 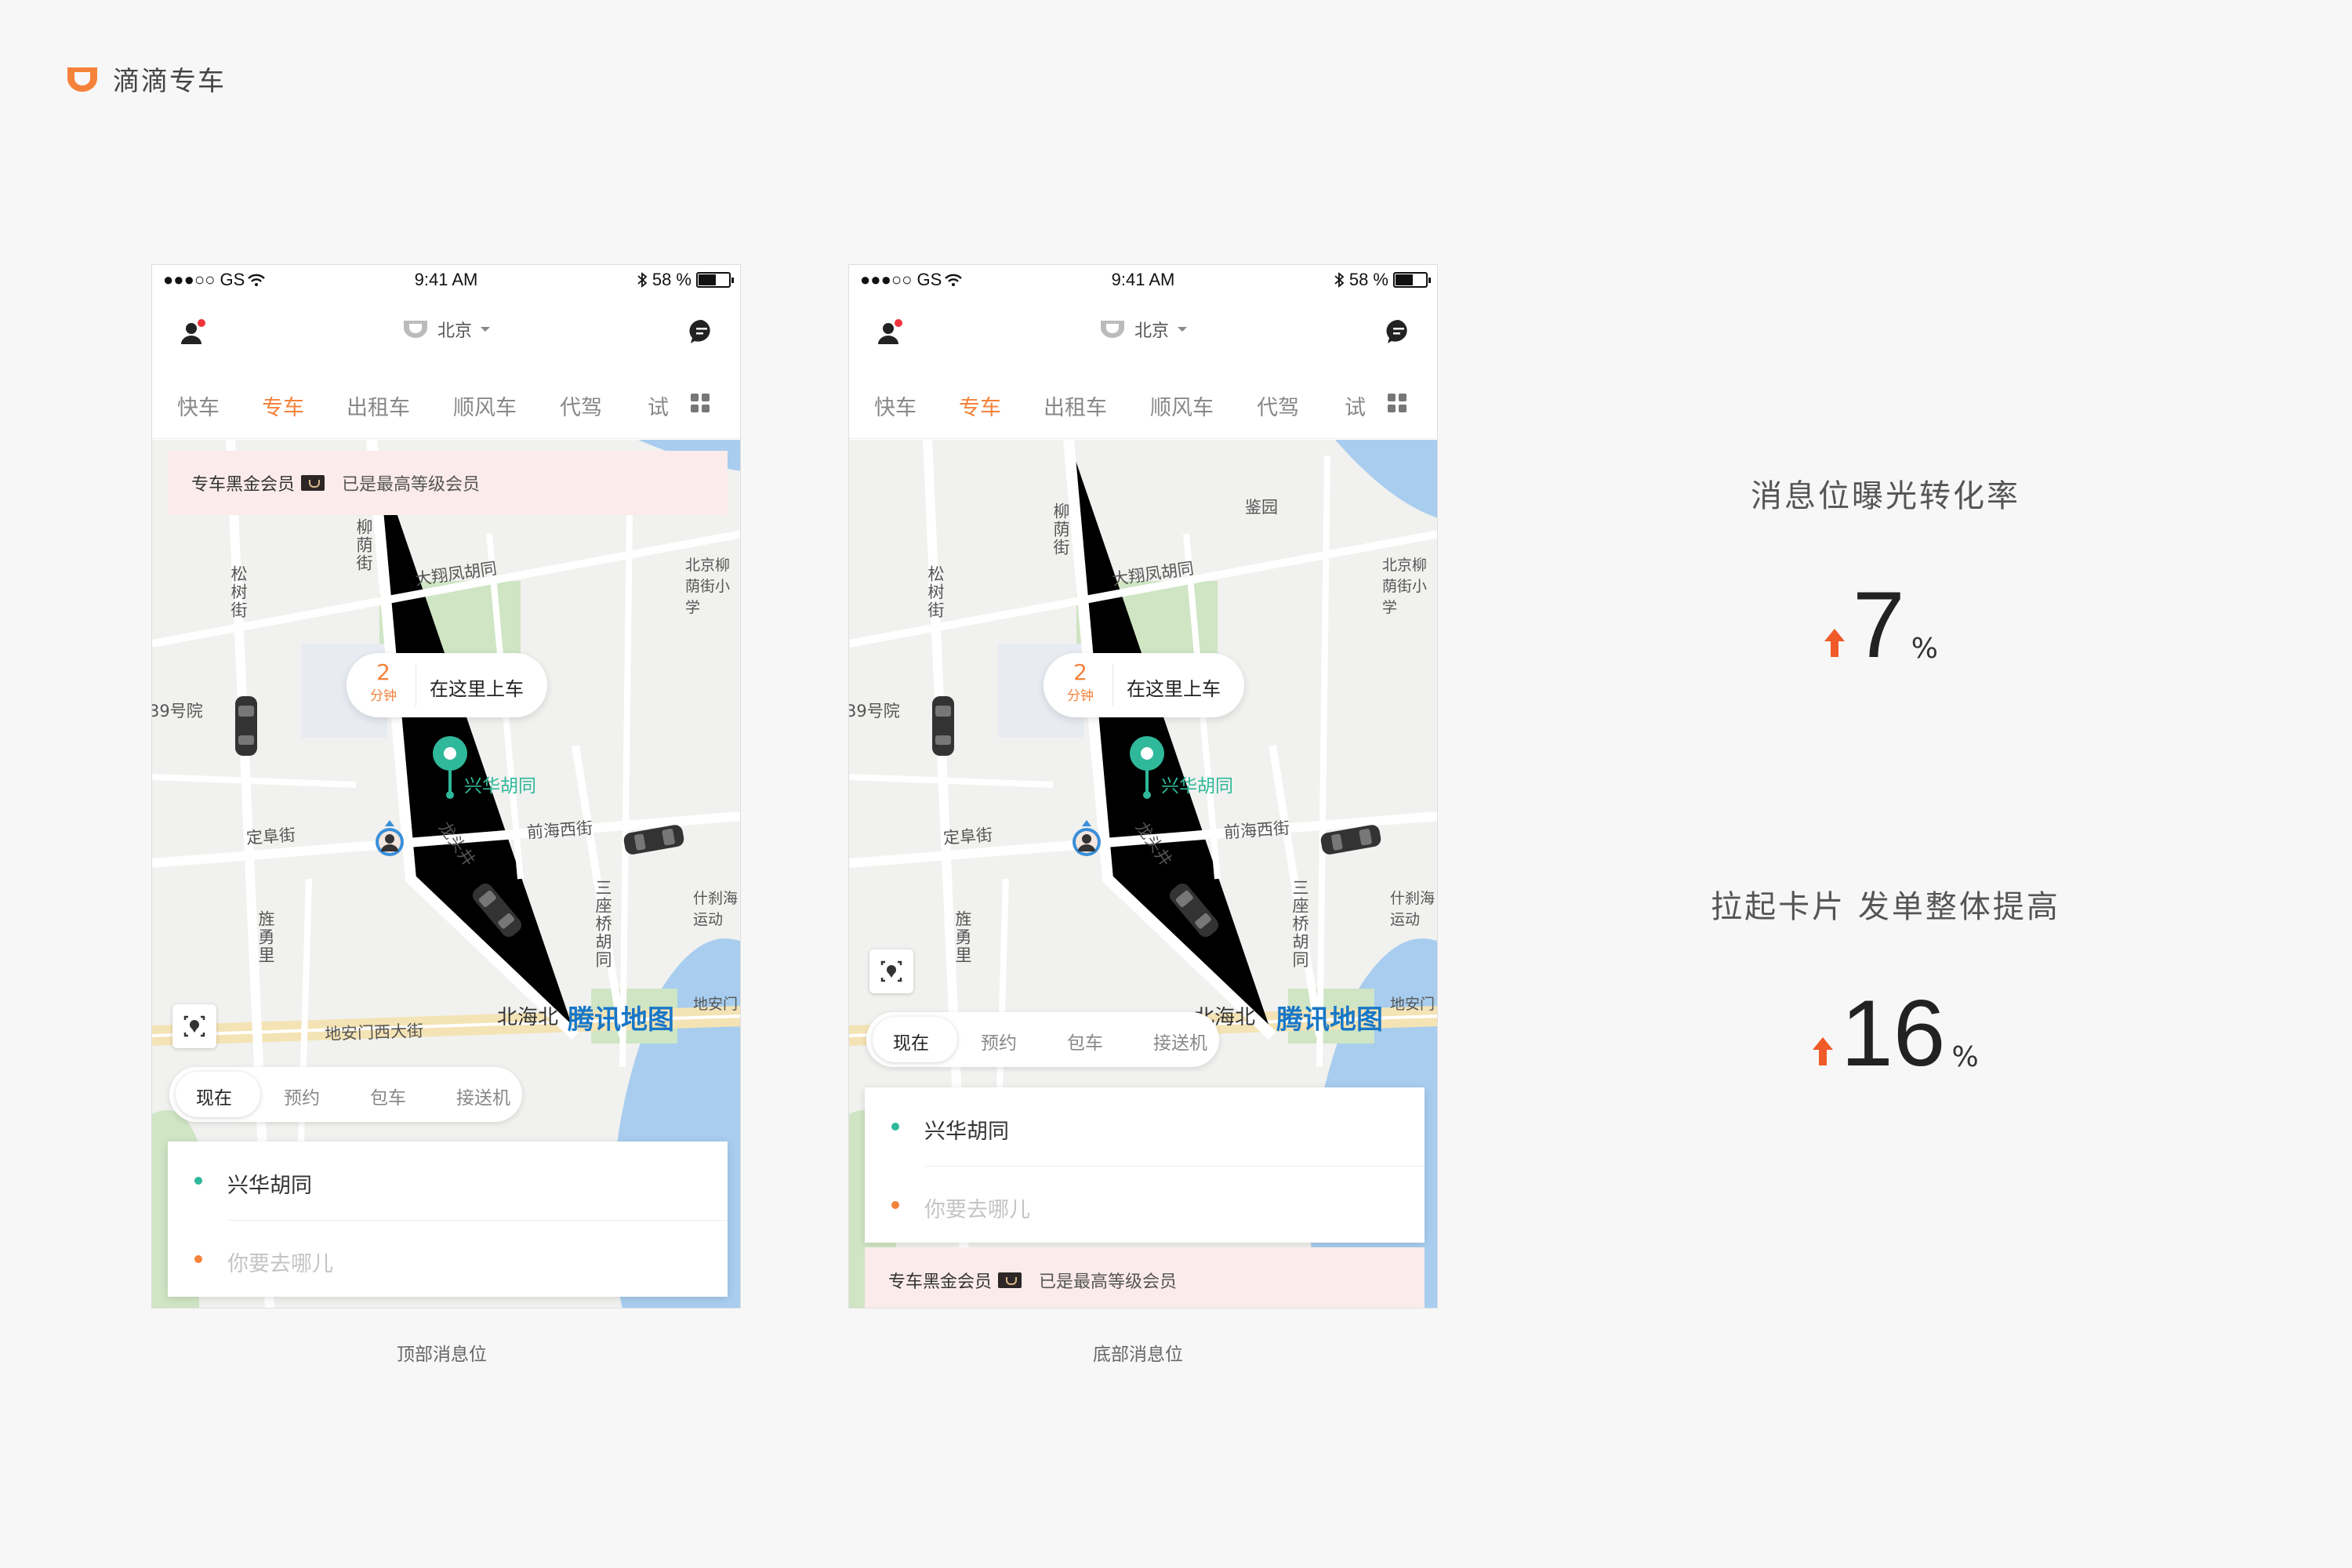 I want to click on locate-icon, so click(x=891, y=971).